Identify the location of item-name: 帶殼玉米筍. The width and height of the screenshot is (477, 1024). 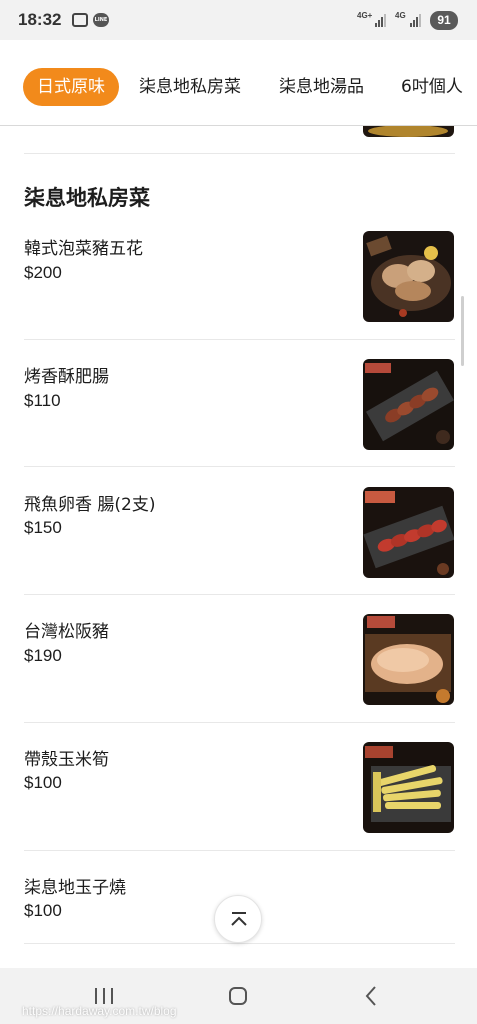
(66, 757).